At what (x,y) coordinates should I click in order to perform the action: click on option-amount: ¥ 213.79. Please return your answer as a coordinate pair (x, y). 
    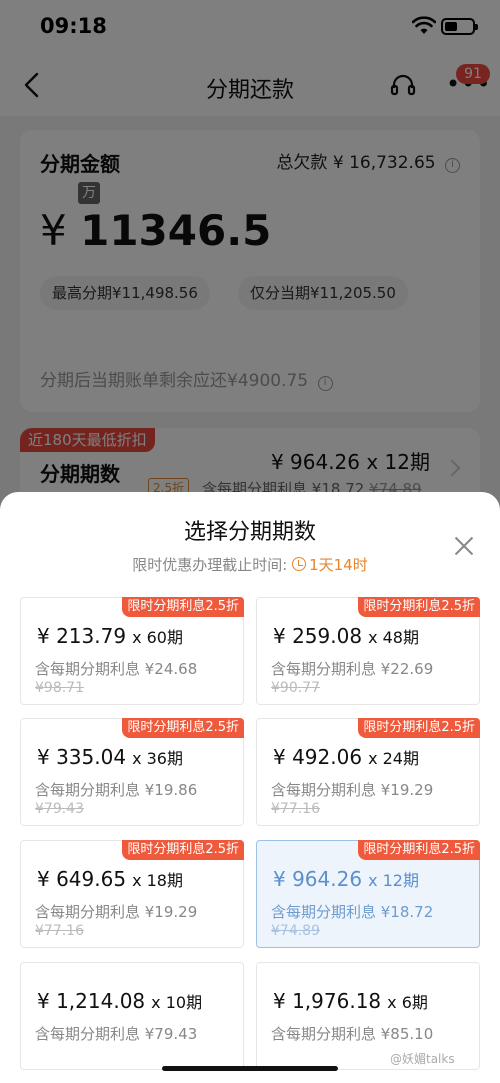
    Looking at the image, I should click on (82, 636).